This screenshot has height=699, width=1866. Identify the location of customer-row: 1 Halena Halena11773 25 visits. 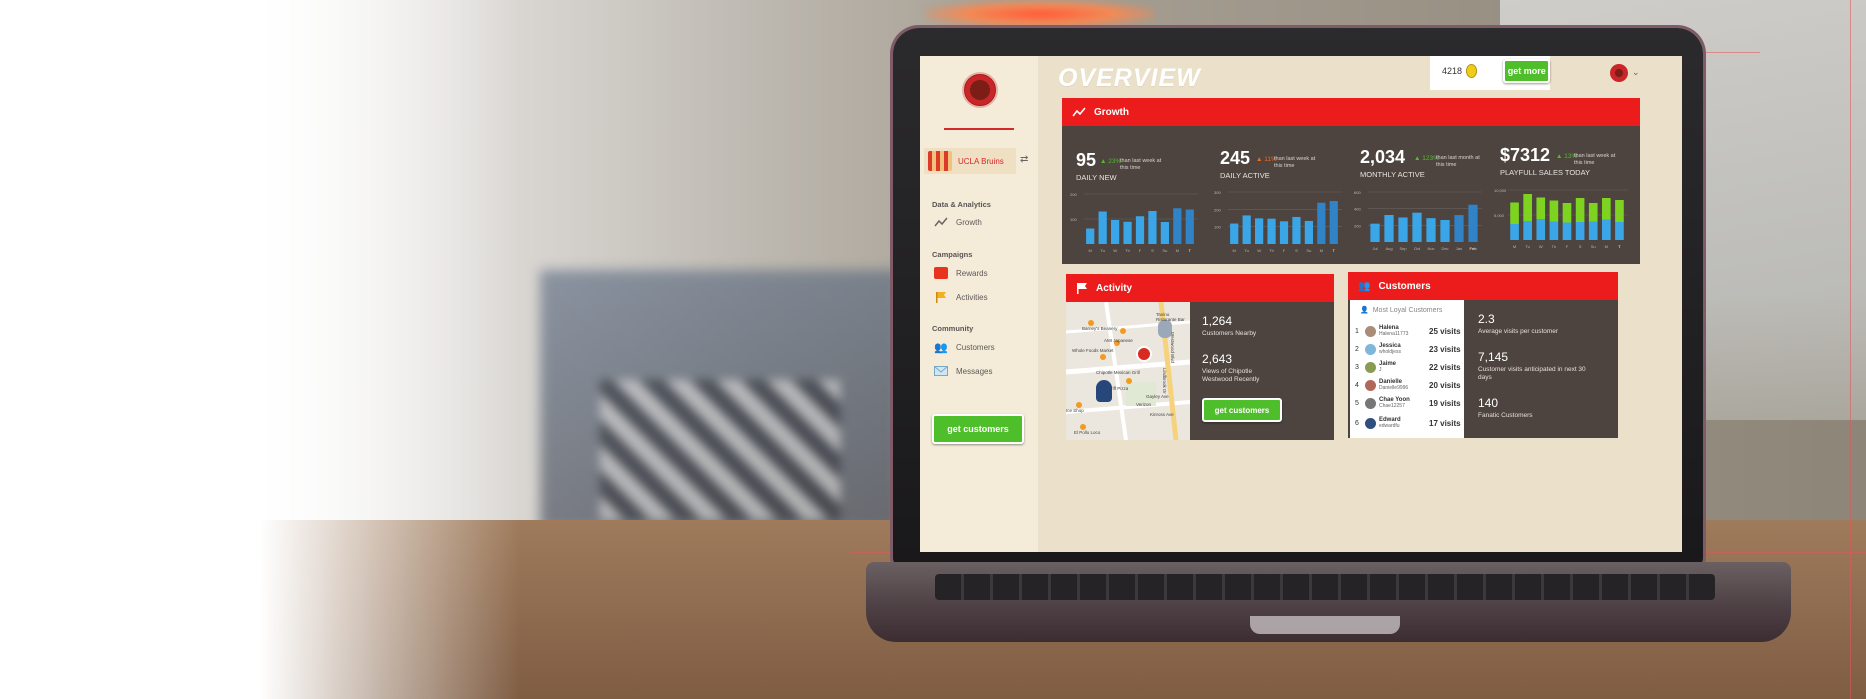
(1408, 331).